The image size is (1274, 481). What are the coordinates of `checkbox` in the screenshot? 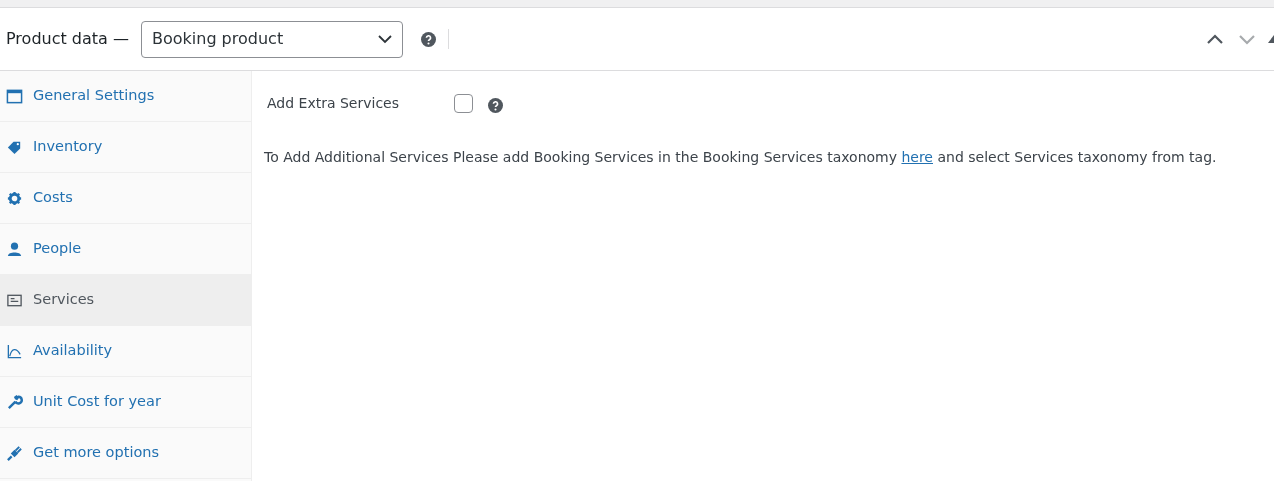 It's located at (463, 103).